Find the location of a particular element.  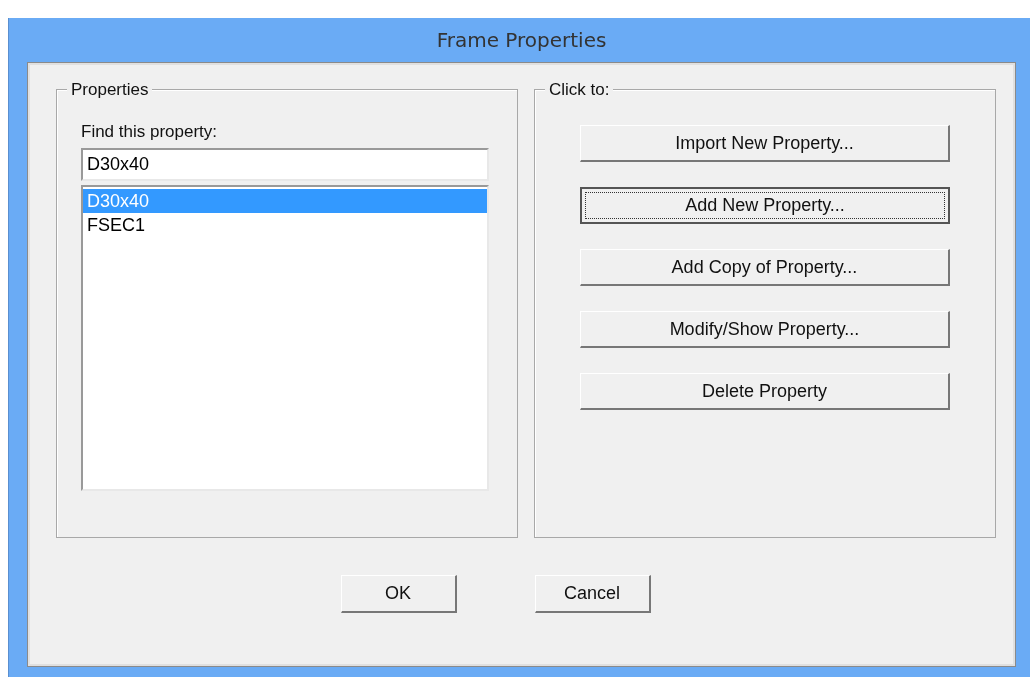

window-title: Frame Properties is located at coordinates (521, 40).